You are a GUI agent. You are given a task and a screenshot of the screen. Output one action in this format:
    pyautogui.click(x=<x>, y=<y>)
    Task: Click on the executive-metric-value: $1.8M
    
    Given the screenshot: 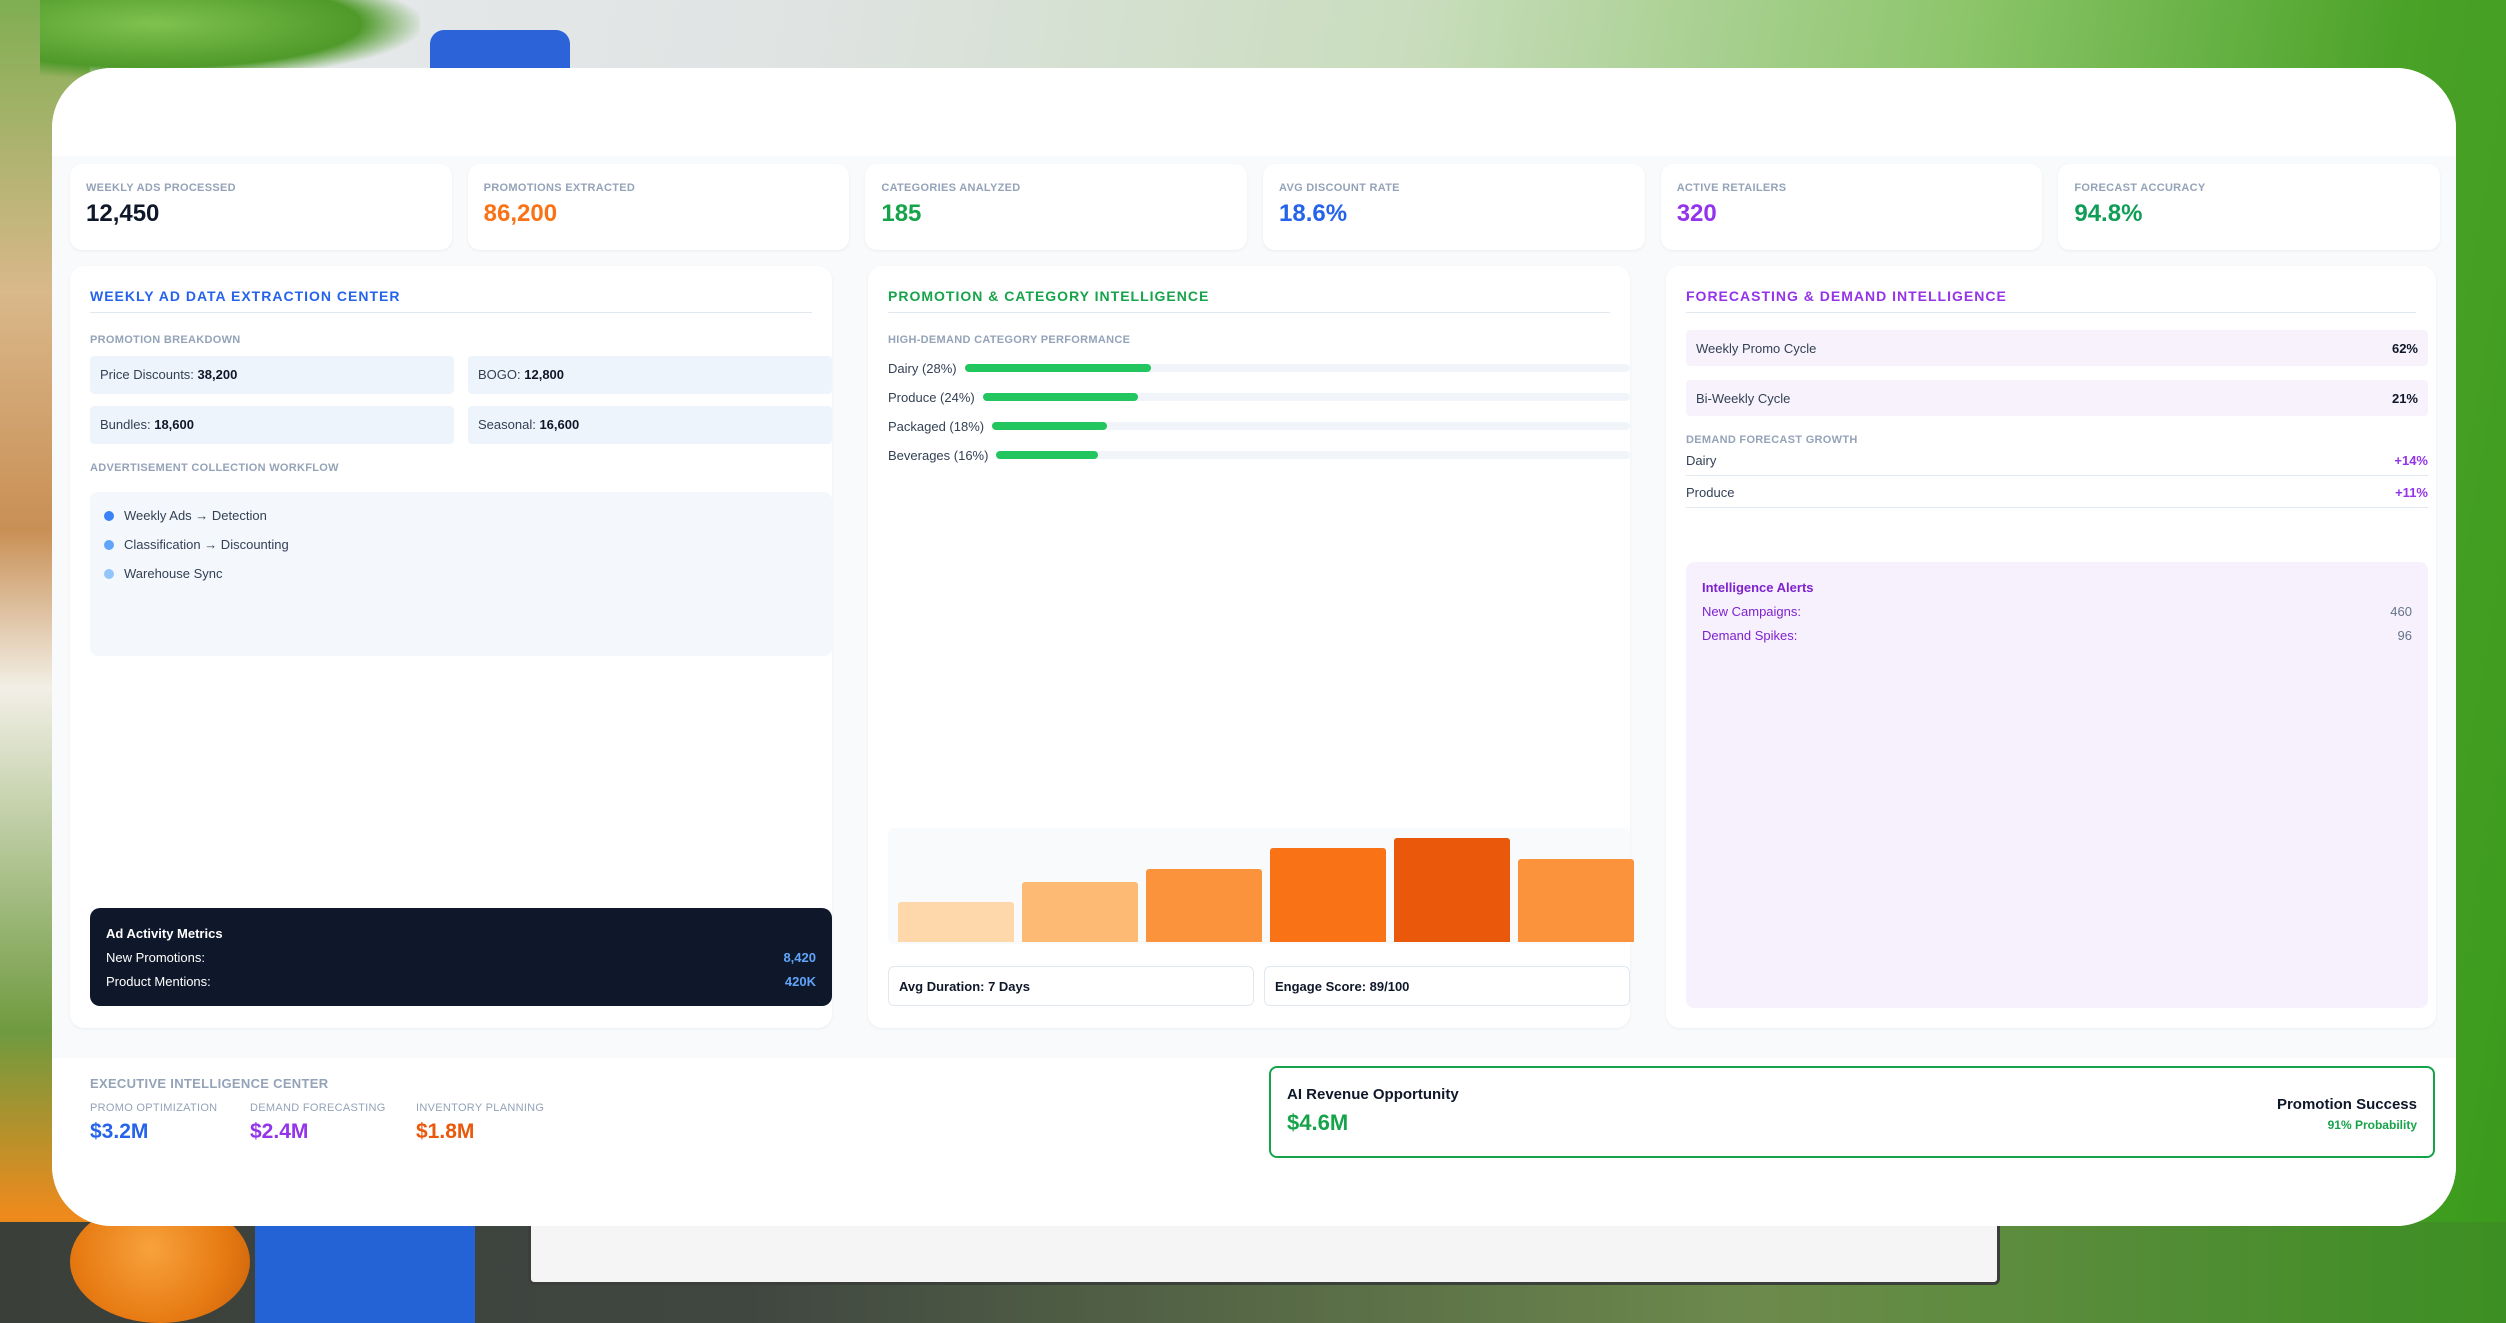 What is the action you would take?
    pyautogui.click(x=445, y=1131)
    